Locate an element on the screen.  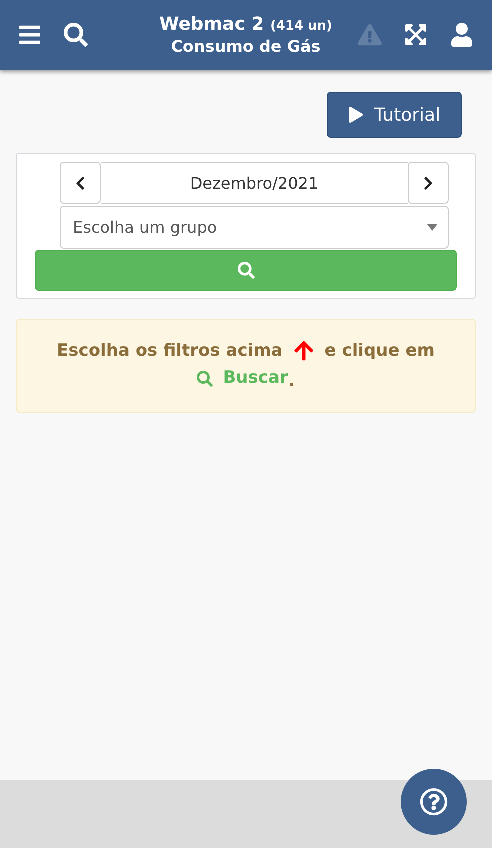
hint-text: Escolha os filtros acima is located at coordinates (170, 351).